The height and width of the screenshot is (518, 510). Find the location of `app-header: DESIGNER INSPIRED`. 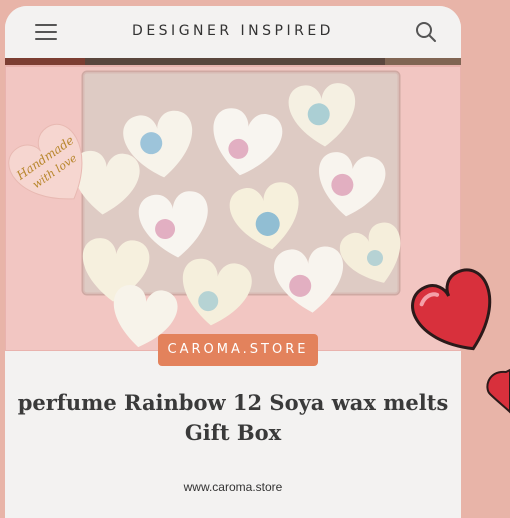

app-header: DESIGNER INSPIRED is located at coordinates (233, 32).